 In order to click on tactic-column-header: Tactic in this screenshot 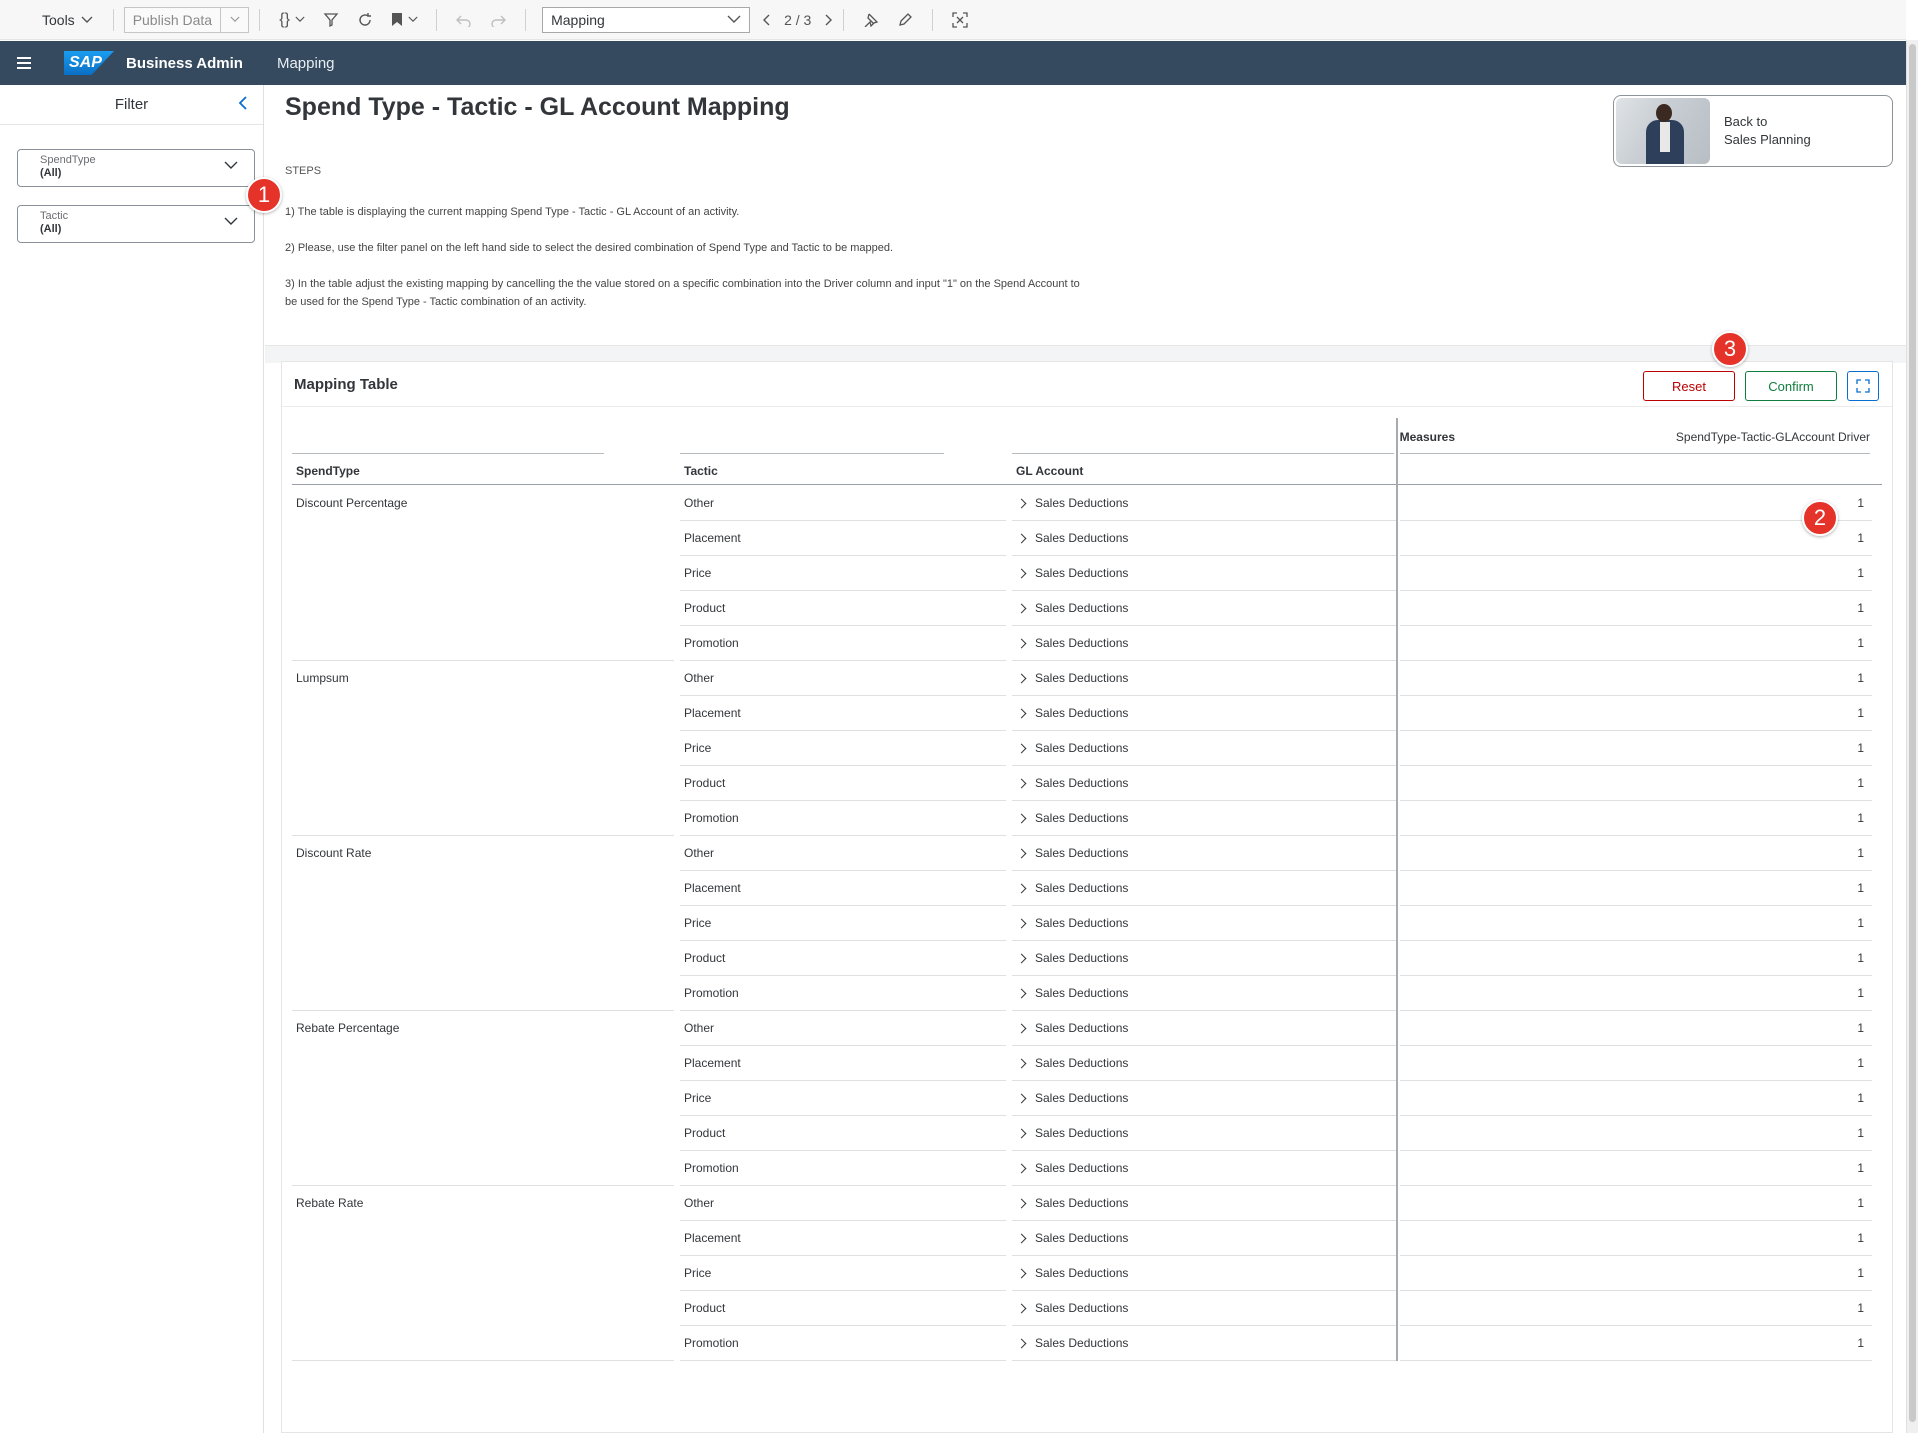, I will do `click(701, 471)`.